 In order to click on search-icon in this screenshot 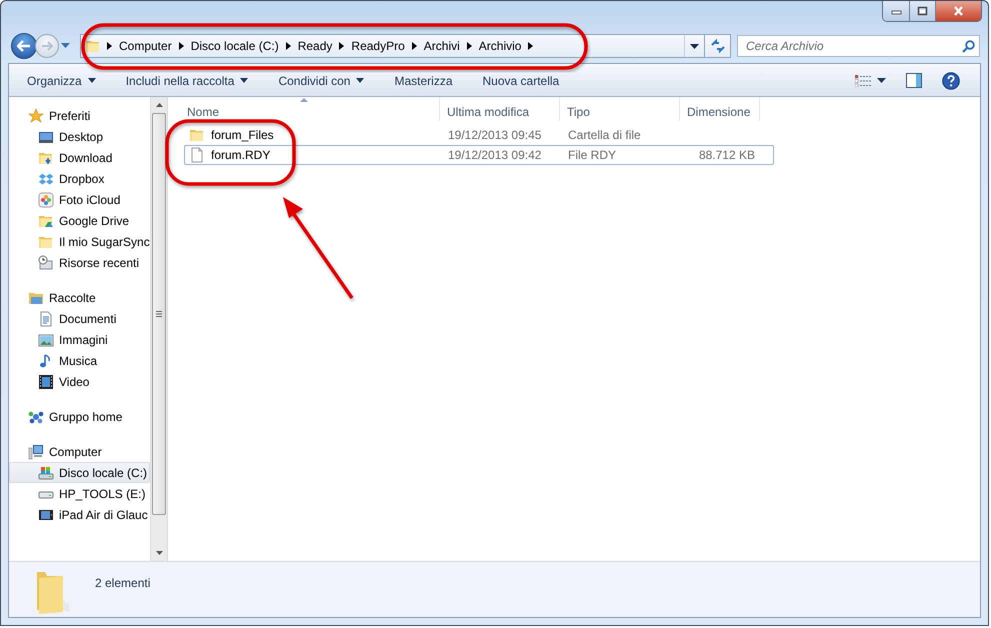, I will do `click(968, 46)`.